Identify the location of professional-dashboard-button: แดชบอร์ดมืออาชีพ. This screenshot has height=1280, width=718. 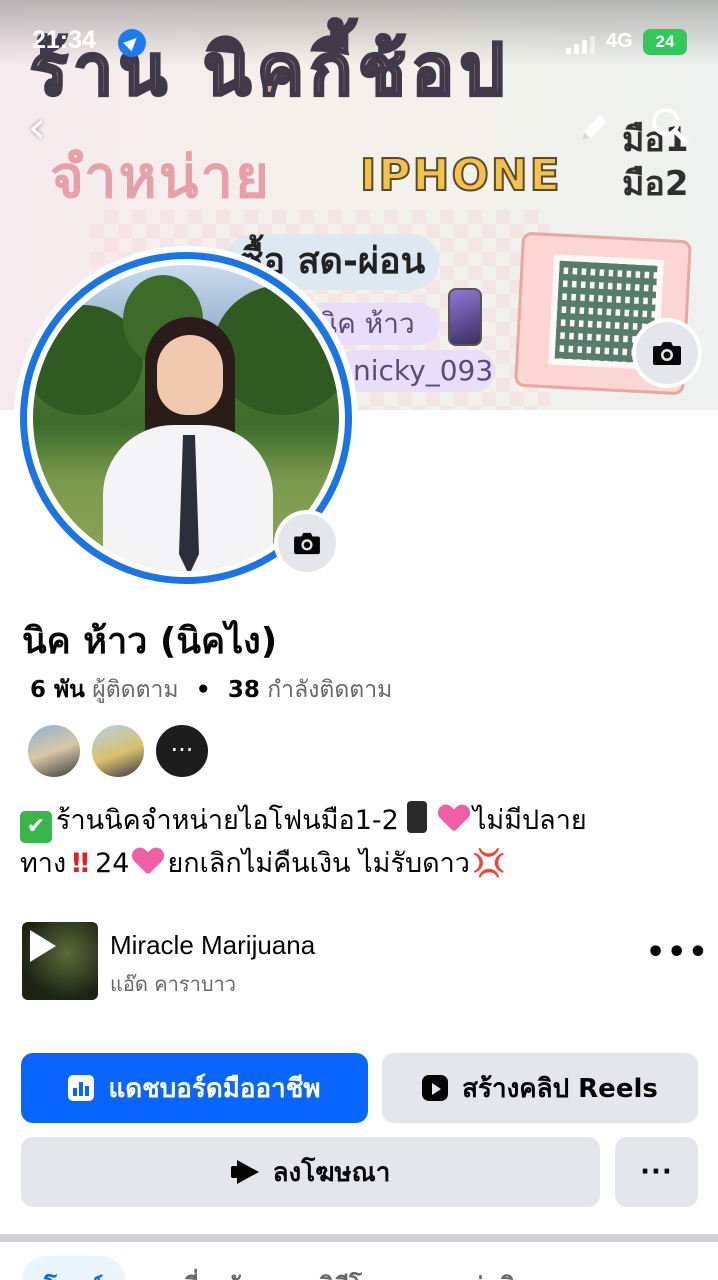
(194, 1088).